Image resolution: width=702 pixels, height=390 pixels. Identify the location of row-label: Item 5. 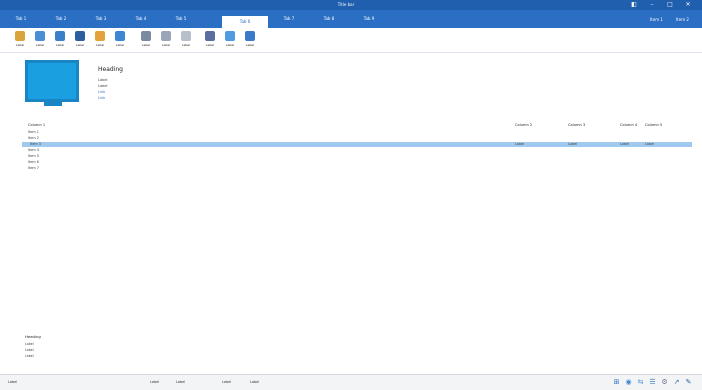
(33, 156).